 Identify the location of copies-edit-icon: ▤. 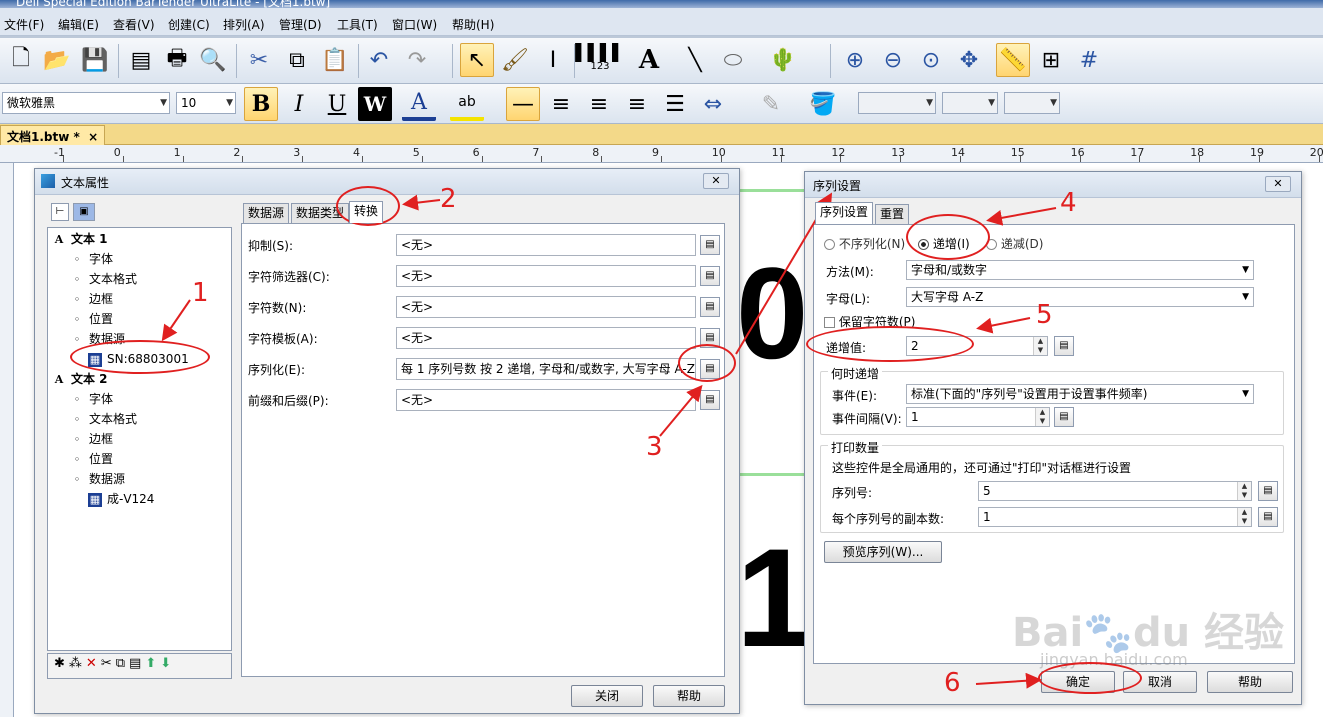
(1268, 517).